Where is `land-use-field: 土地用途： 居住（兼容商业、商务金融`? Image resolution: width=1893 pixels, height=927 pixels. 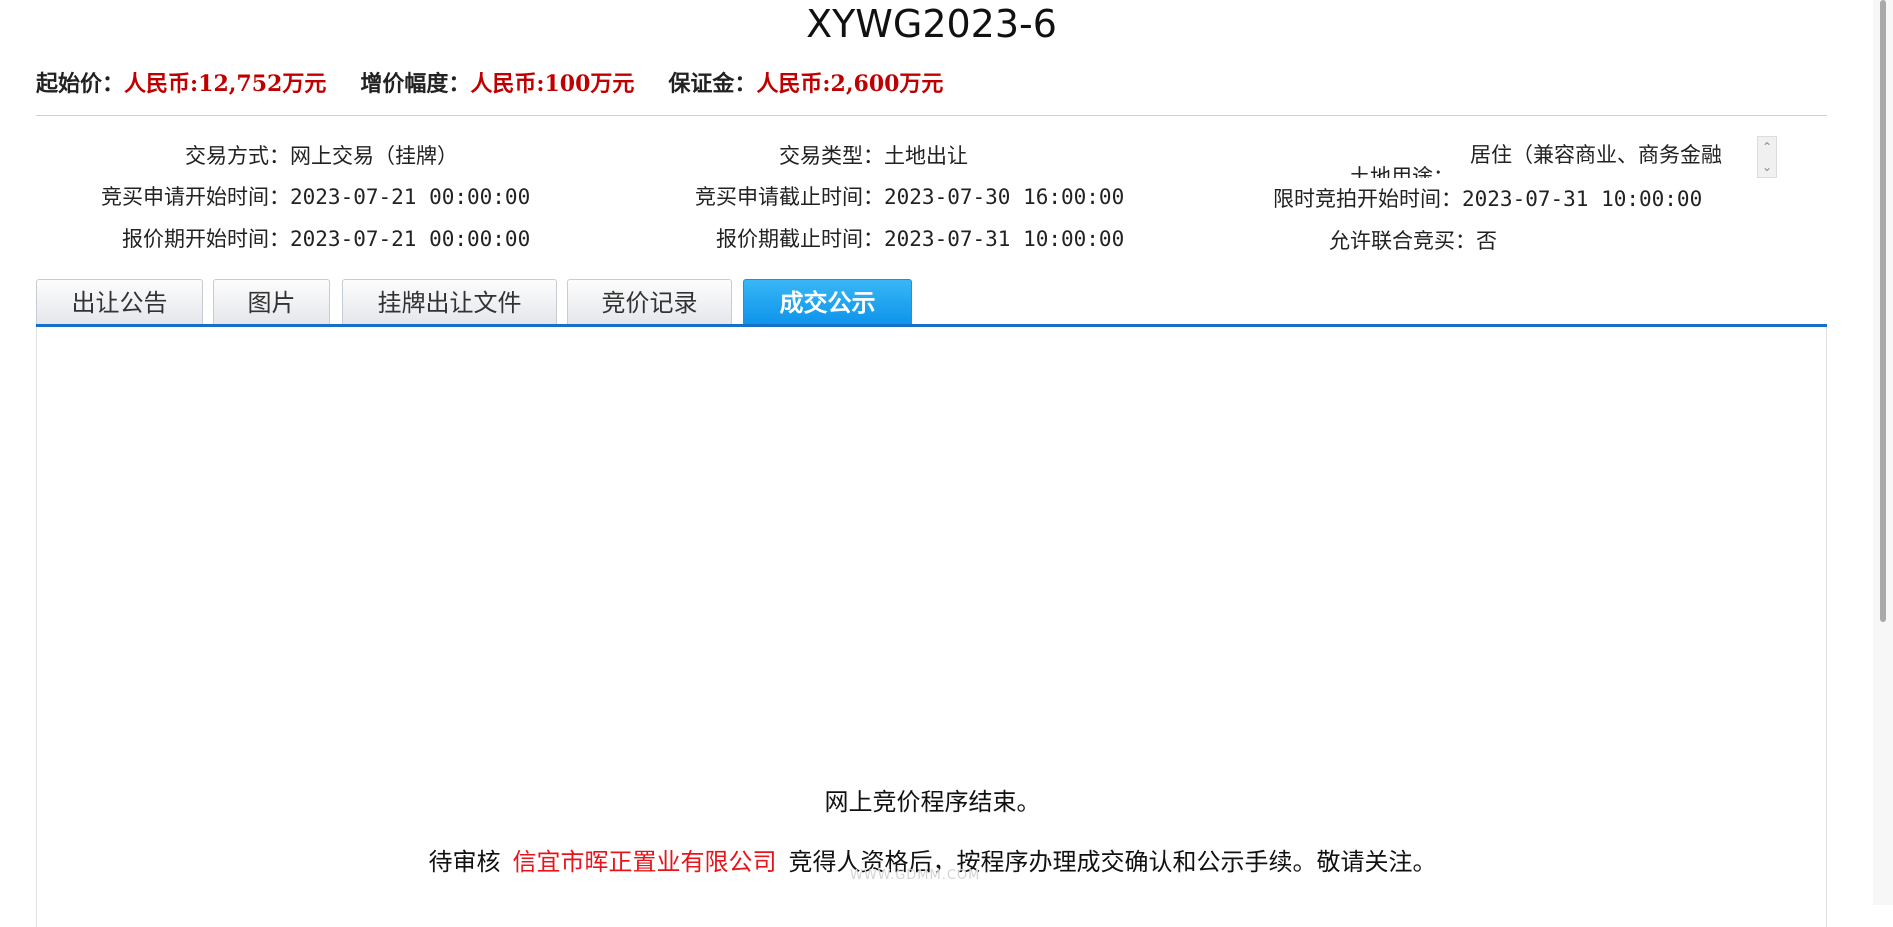
land-use-field: 土地用途： 居住（兼容商业、商务金融 is located at coordinates (1407, 157).